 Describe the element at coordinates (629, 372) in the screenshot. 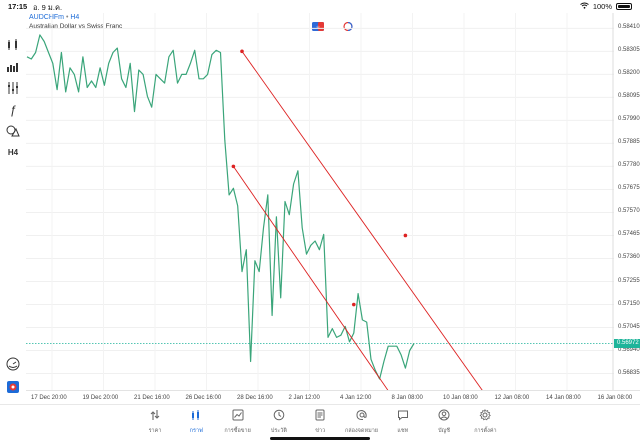

I see `price-tick-label: 0.56835` at that location.